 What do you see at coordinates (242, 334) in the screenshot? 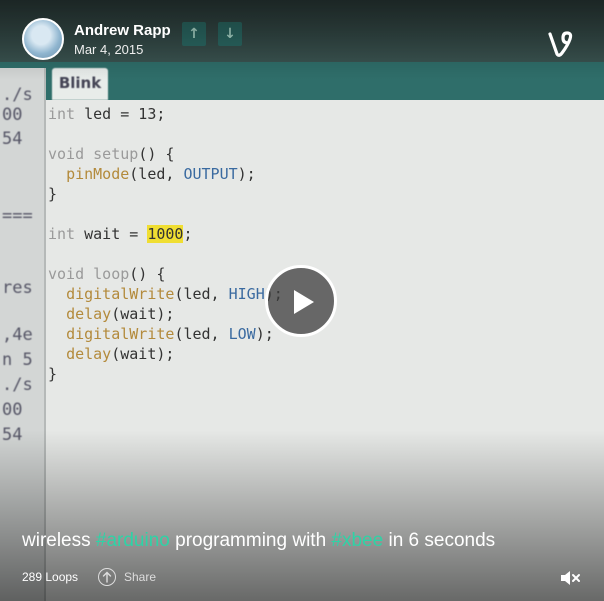
I see `code-token: LOW` at bounding box center [242, 334].